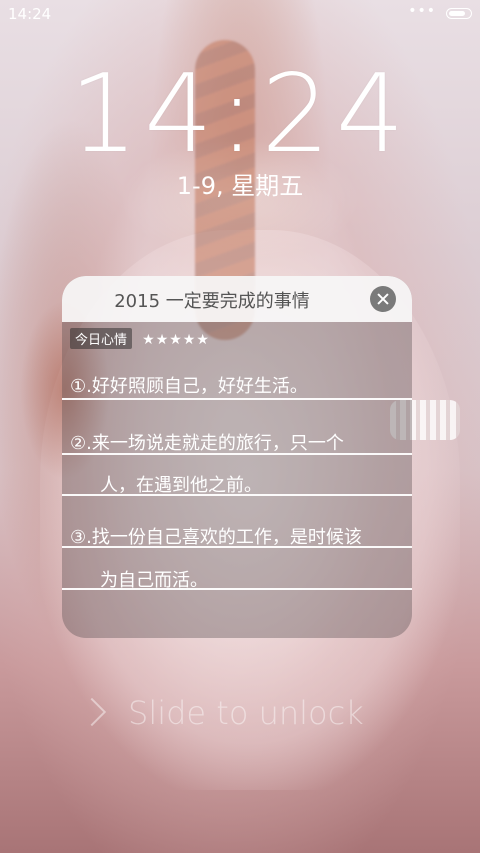 This screenshot has width=480, height=853. What do you see at coordinates (240, 385) in the screenshot?
I see `note-line-1: ①.好好照顾自己，好好生活。` at bounding box center [240, 385].